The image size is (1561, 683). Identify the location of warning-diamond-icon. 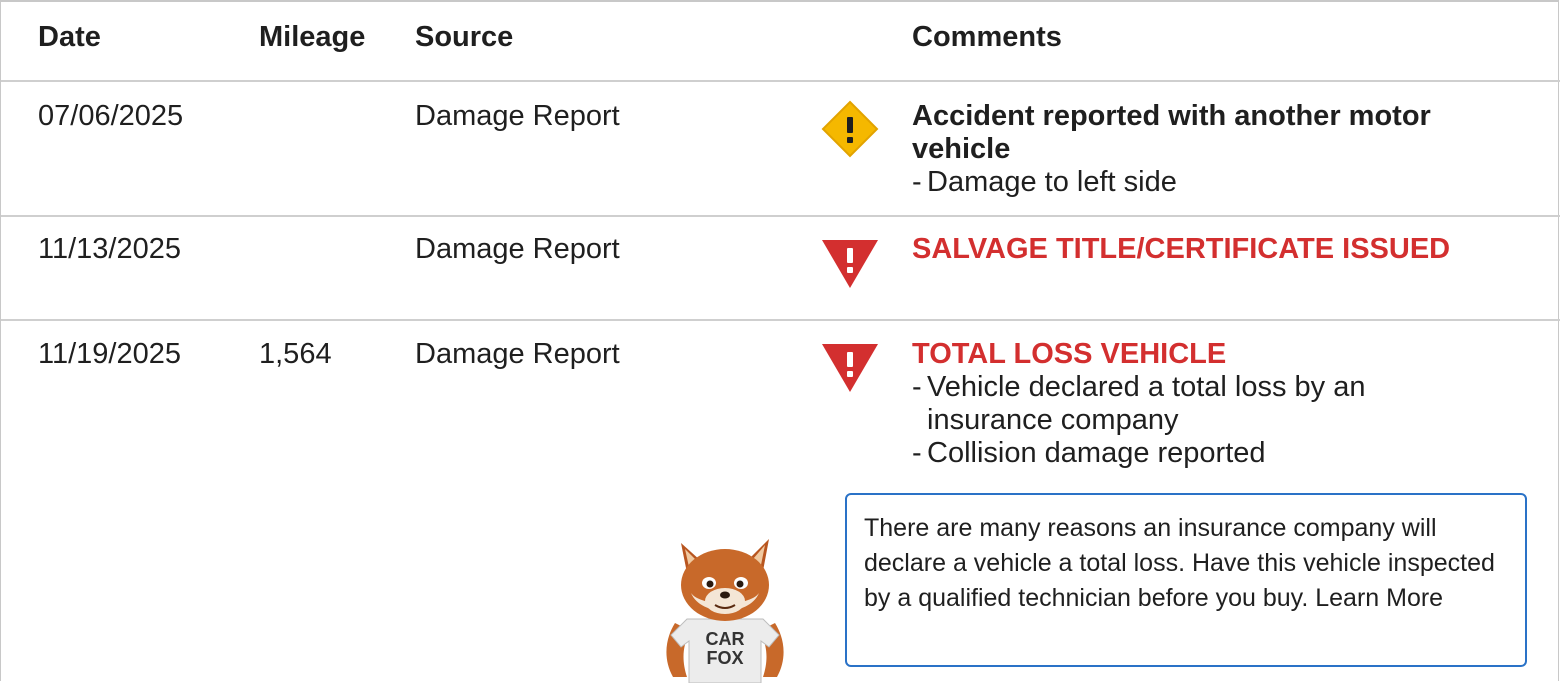
(850, 129).